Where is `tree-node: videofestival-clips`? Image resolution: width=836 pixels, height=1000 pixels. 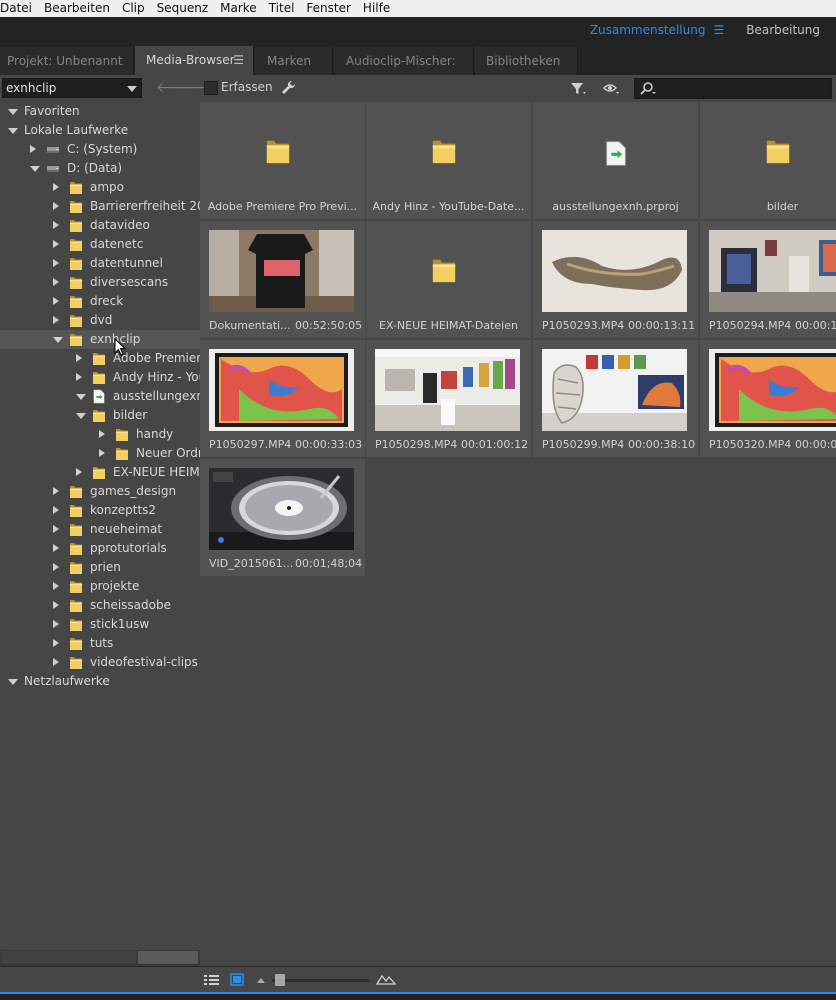
tree-node: videofestival-clips is located at coordinates (100, 662).